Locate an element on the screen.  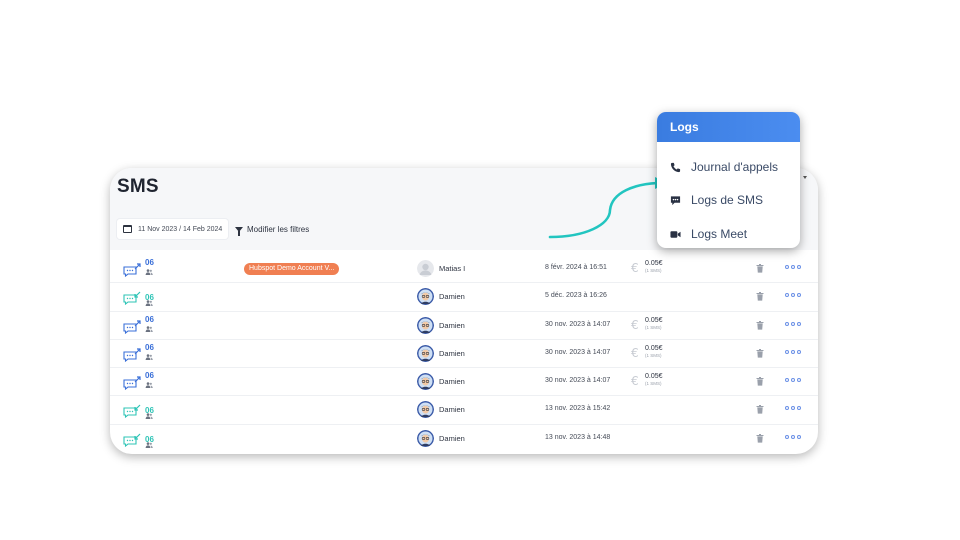
menu-item-call-log: Journal d'appels is located at coordinates (728, 167).